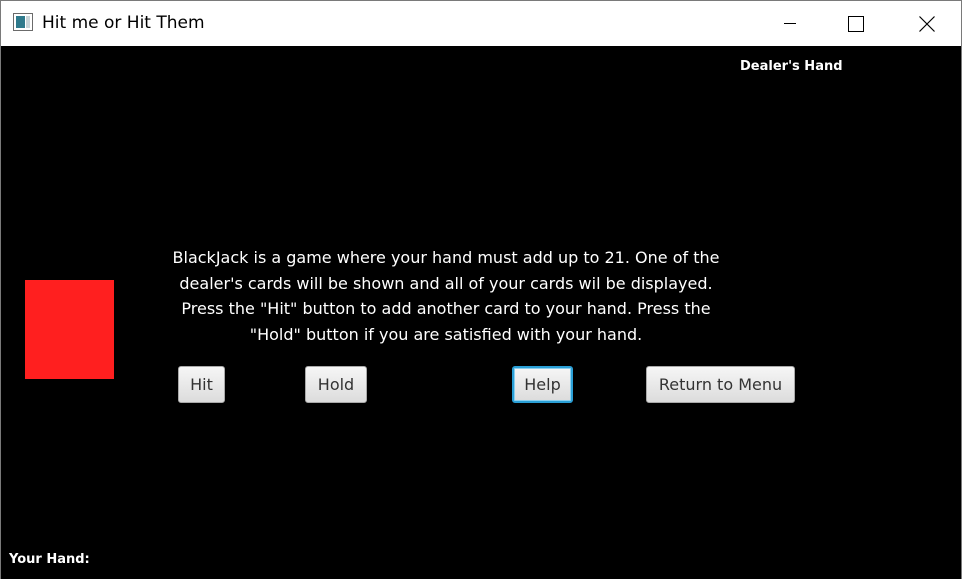 The width and height of the screenshot is (962, 579). I want to click on help-button: Help, so click(542, 384).